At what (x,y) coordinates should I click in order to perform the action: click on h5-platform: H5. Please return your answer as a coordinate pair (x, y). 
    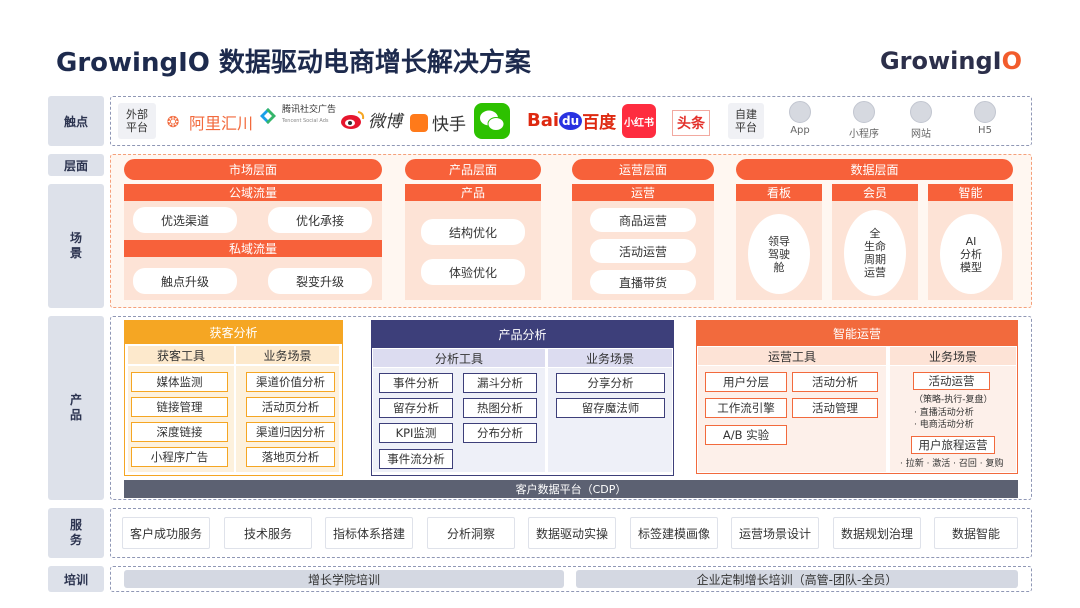
    Looking at the image, I should click on (985, 118).